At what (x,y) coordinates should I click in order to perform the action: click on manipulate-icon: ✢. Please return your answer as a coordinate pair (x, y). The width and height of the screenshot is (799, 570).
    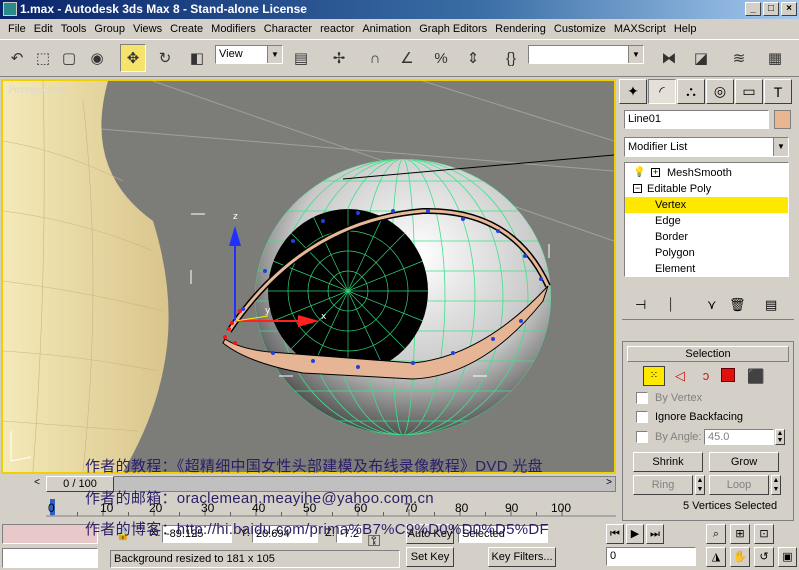
    Looking at the image, I should click on (339, 58).